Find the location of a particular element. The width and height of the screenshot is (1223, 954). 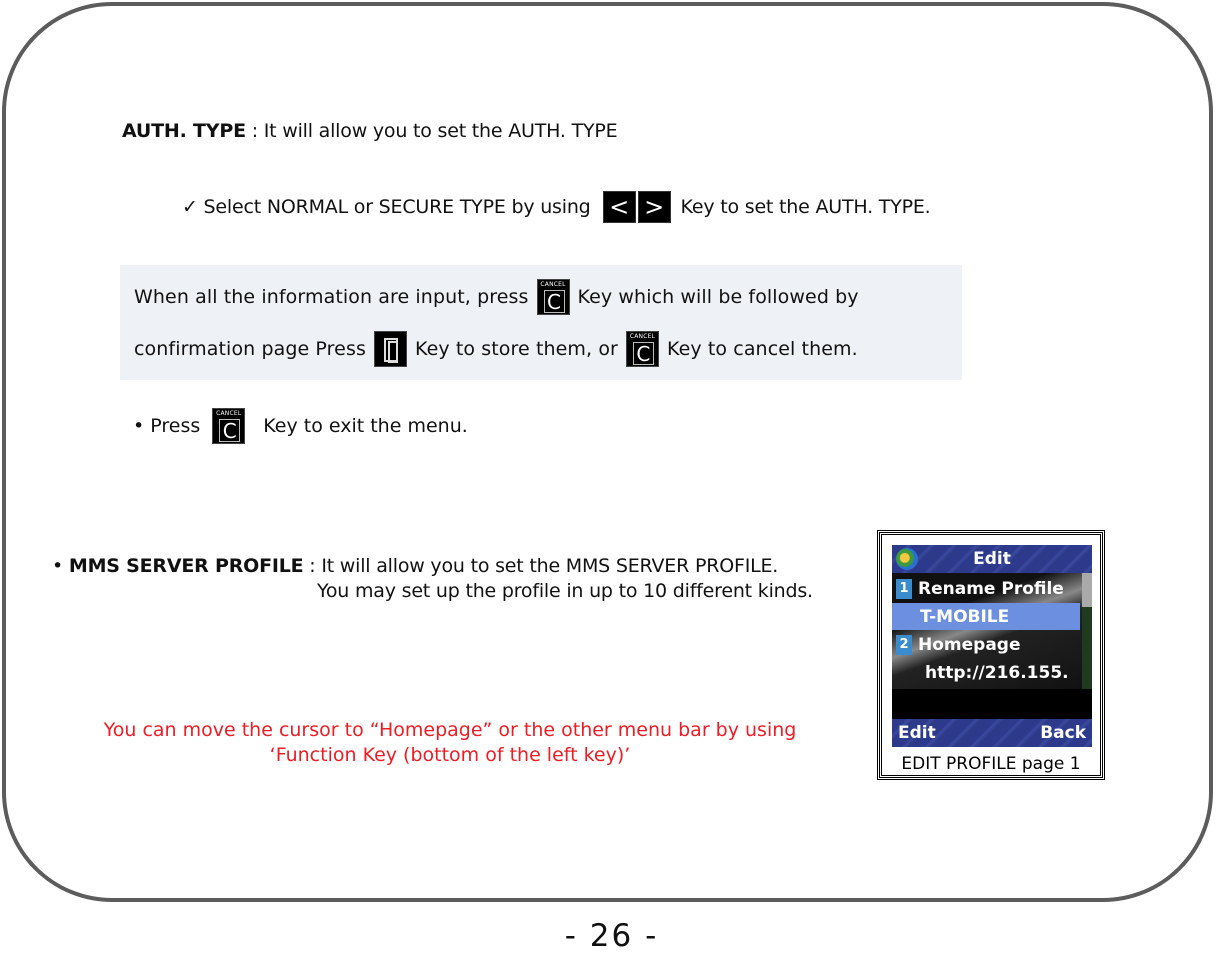

left-arrow-key-icon: < is located at coordinates (619, 207).